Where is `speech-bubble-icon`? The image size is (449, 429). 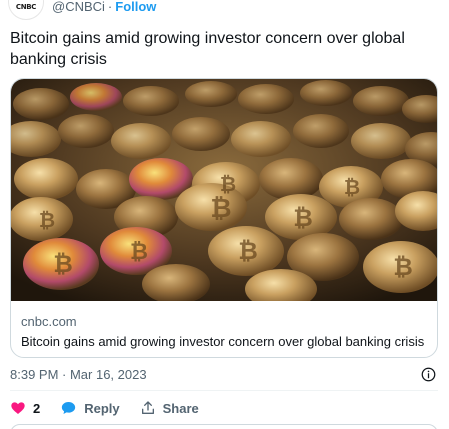
speech-bubble-icon is located at coordinates (69, 408).